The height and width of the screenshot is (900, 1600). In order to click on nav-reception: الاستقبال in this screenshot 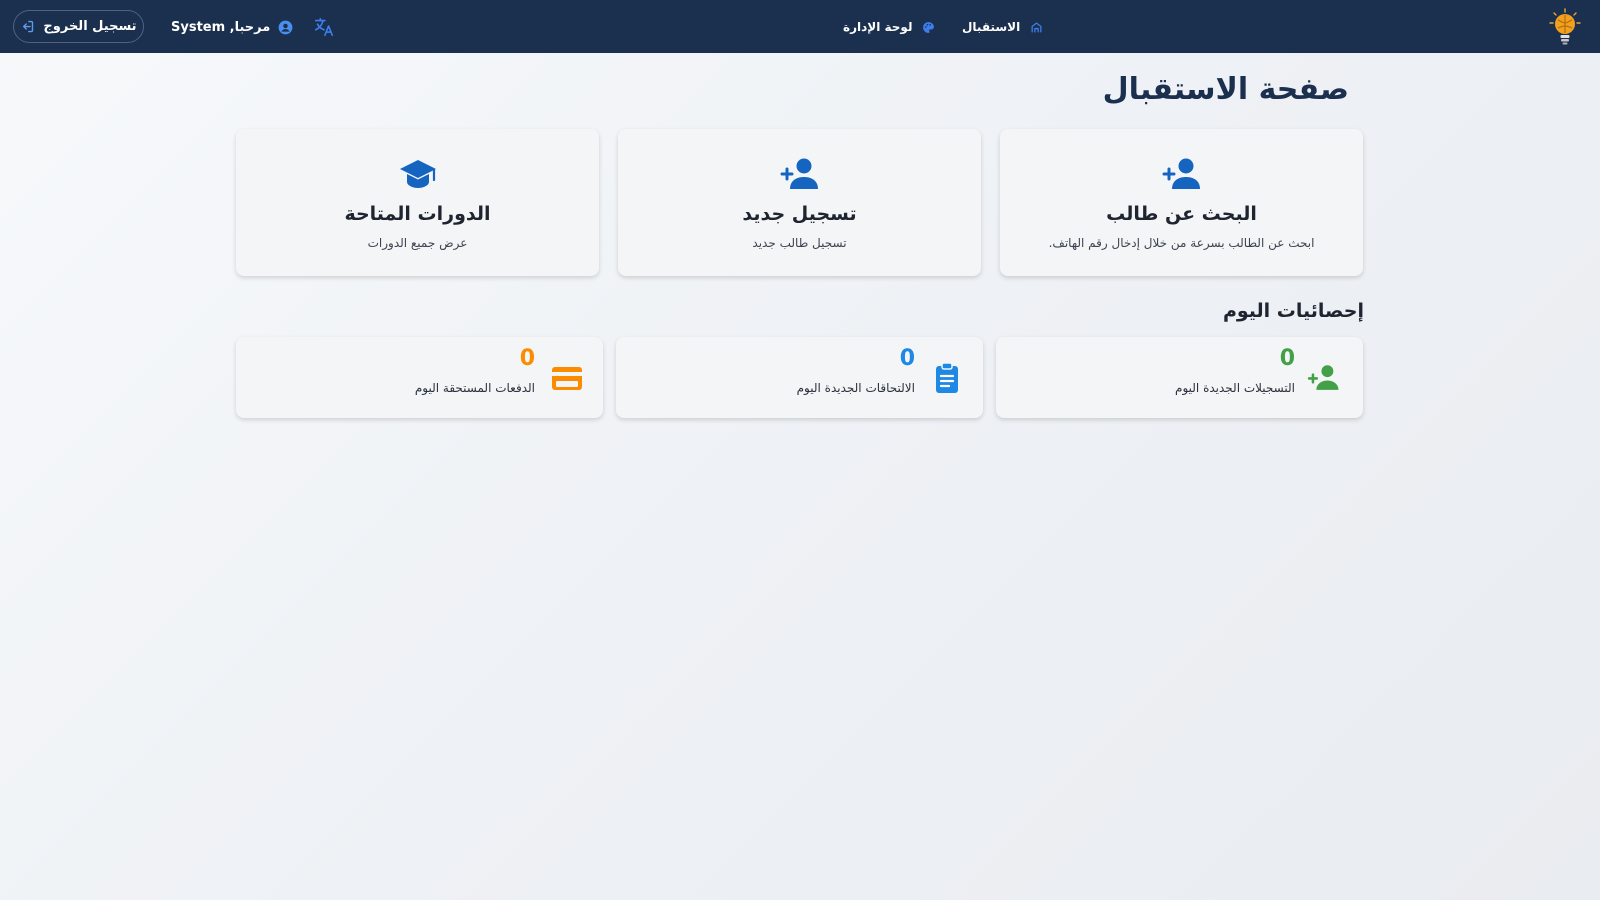, I will do `click(1002, 27)`.